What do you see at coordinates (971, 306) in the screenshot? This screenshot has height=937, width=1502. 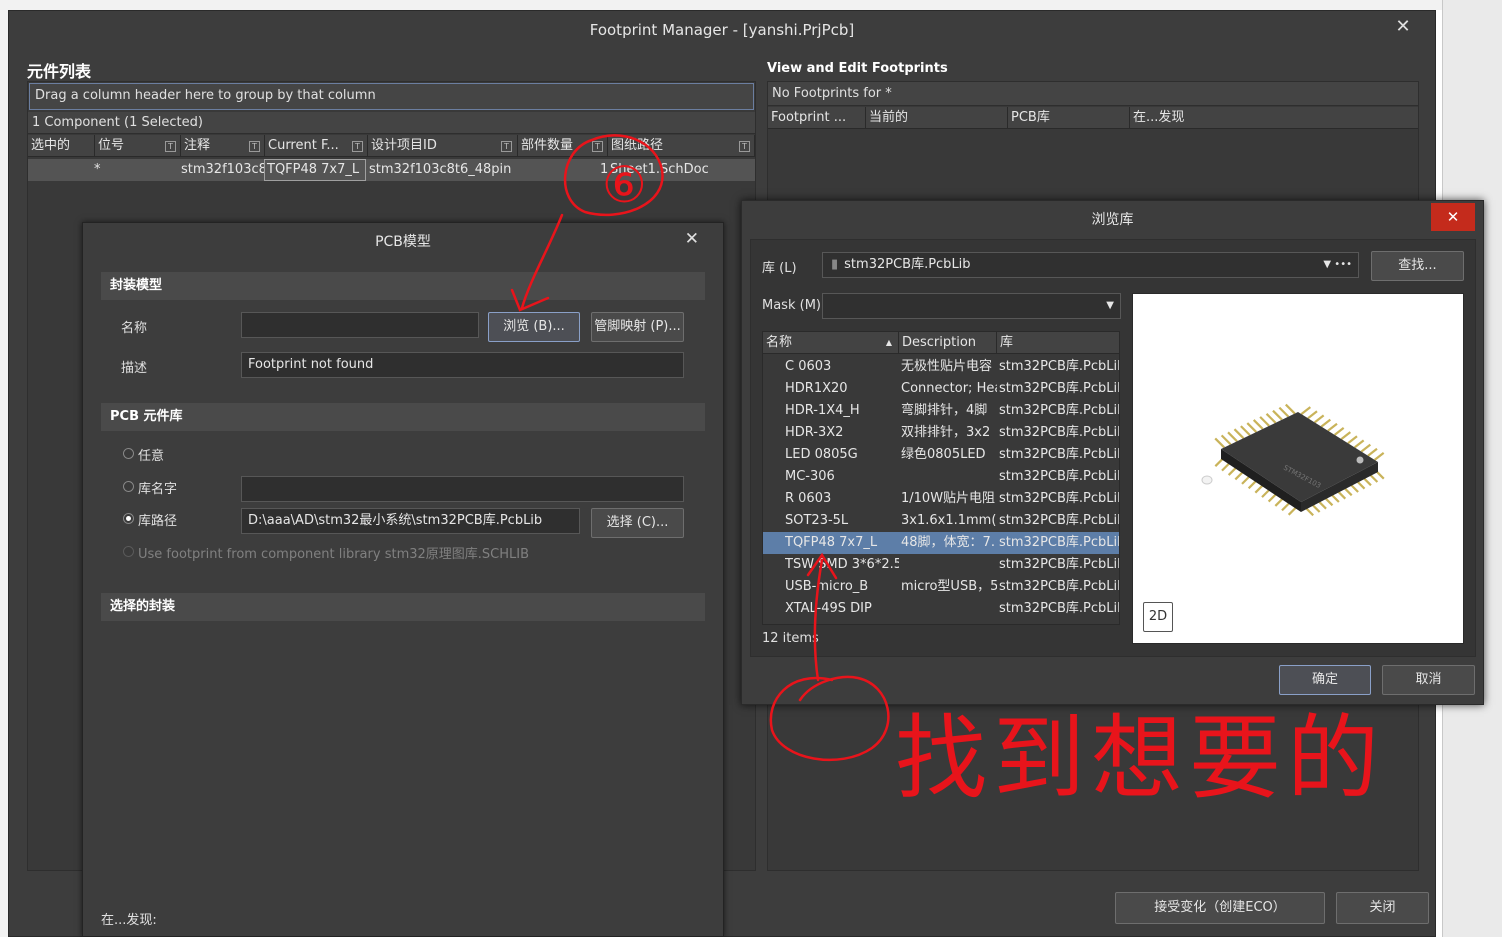 I see `mask-dropdown: ▼` at bounding box center [971, 306].